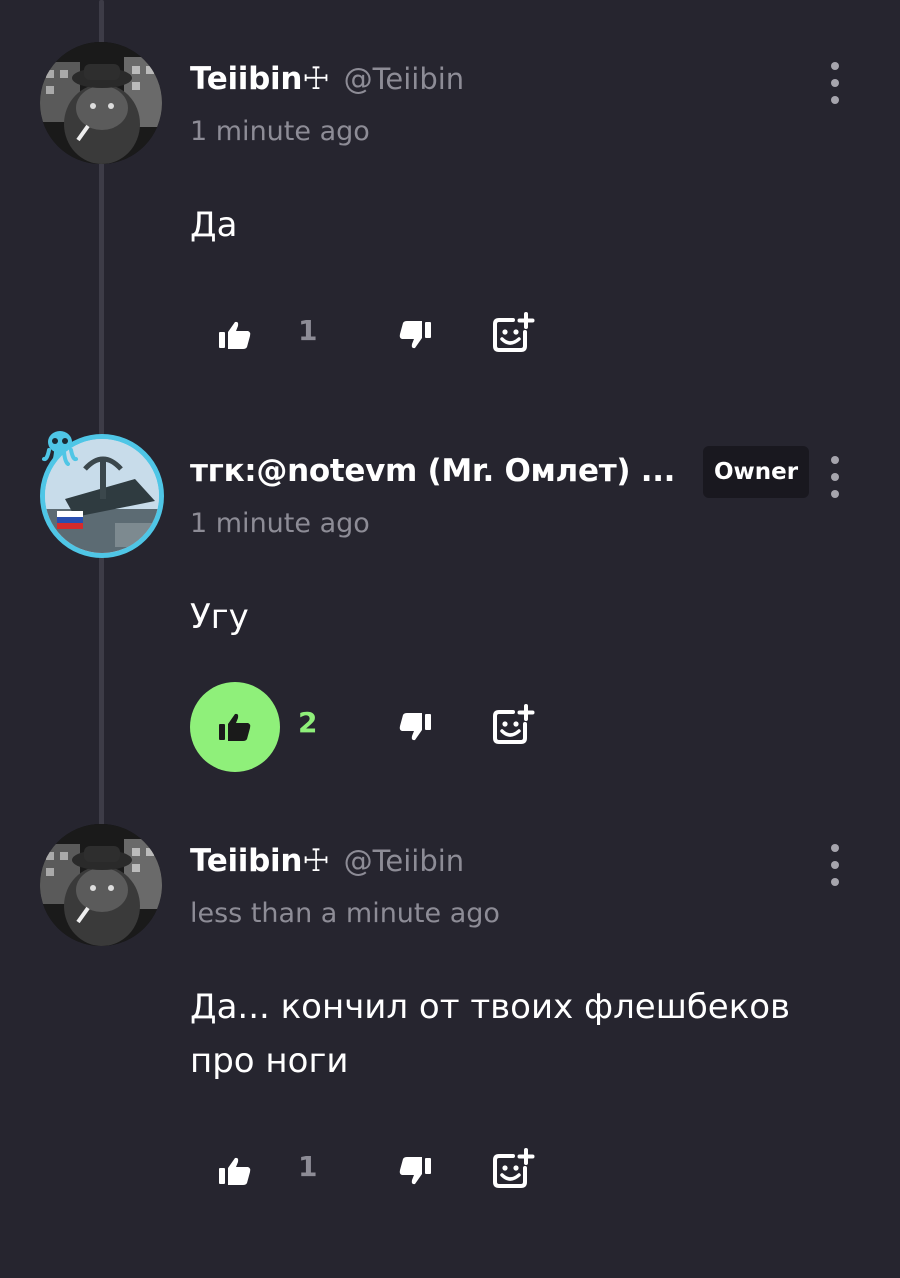 Image resolution: width=900 pixels, height=1278 pixels. What do you see at coordinates (308, 722) in the screenshot?
I see `like-count: 2` at bounding box center [308, 722].